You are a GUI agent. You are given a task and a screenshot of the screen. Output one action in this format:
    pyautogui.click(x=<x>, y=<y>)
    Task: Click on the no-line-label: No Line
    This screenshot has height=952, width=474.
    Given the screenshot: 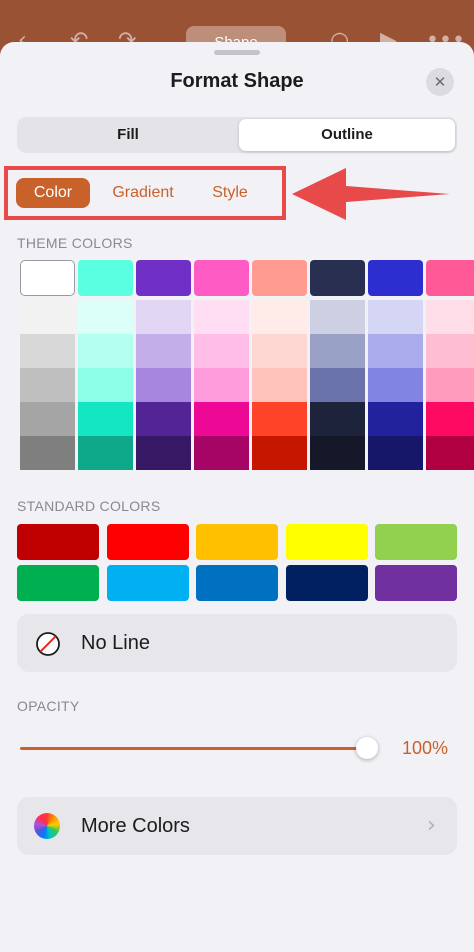 What is the action you would take?
    pyautogui.click(x=115, y=643)
    